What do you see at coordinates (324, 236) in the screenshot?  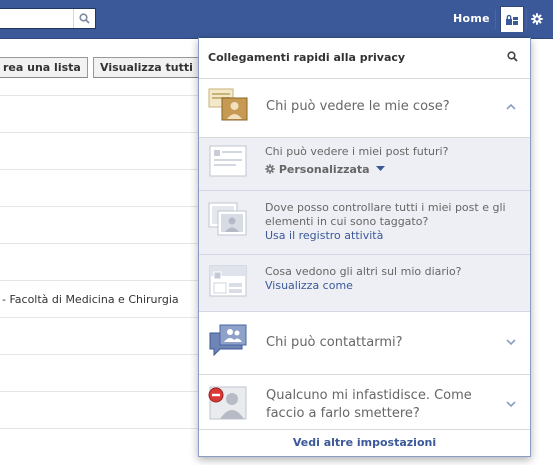 I see `activity-log-link: Usa il registro attività` at bounding box center [324, 236].